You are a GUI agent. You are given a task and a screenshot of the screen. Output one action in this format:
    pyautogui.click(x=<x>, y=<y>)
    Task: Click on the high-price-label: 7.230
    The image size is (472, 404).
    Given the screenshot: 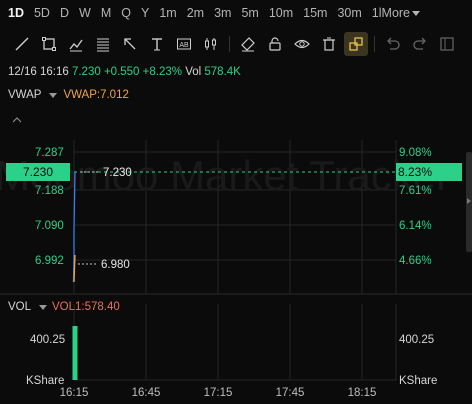 What is the action you would take?
    pyautogui.click(x=117, y=173)
    